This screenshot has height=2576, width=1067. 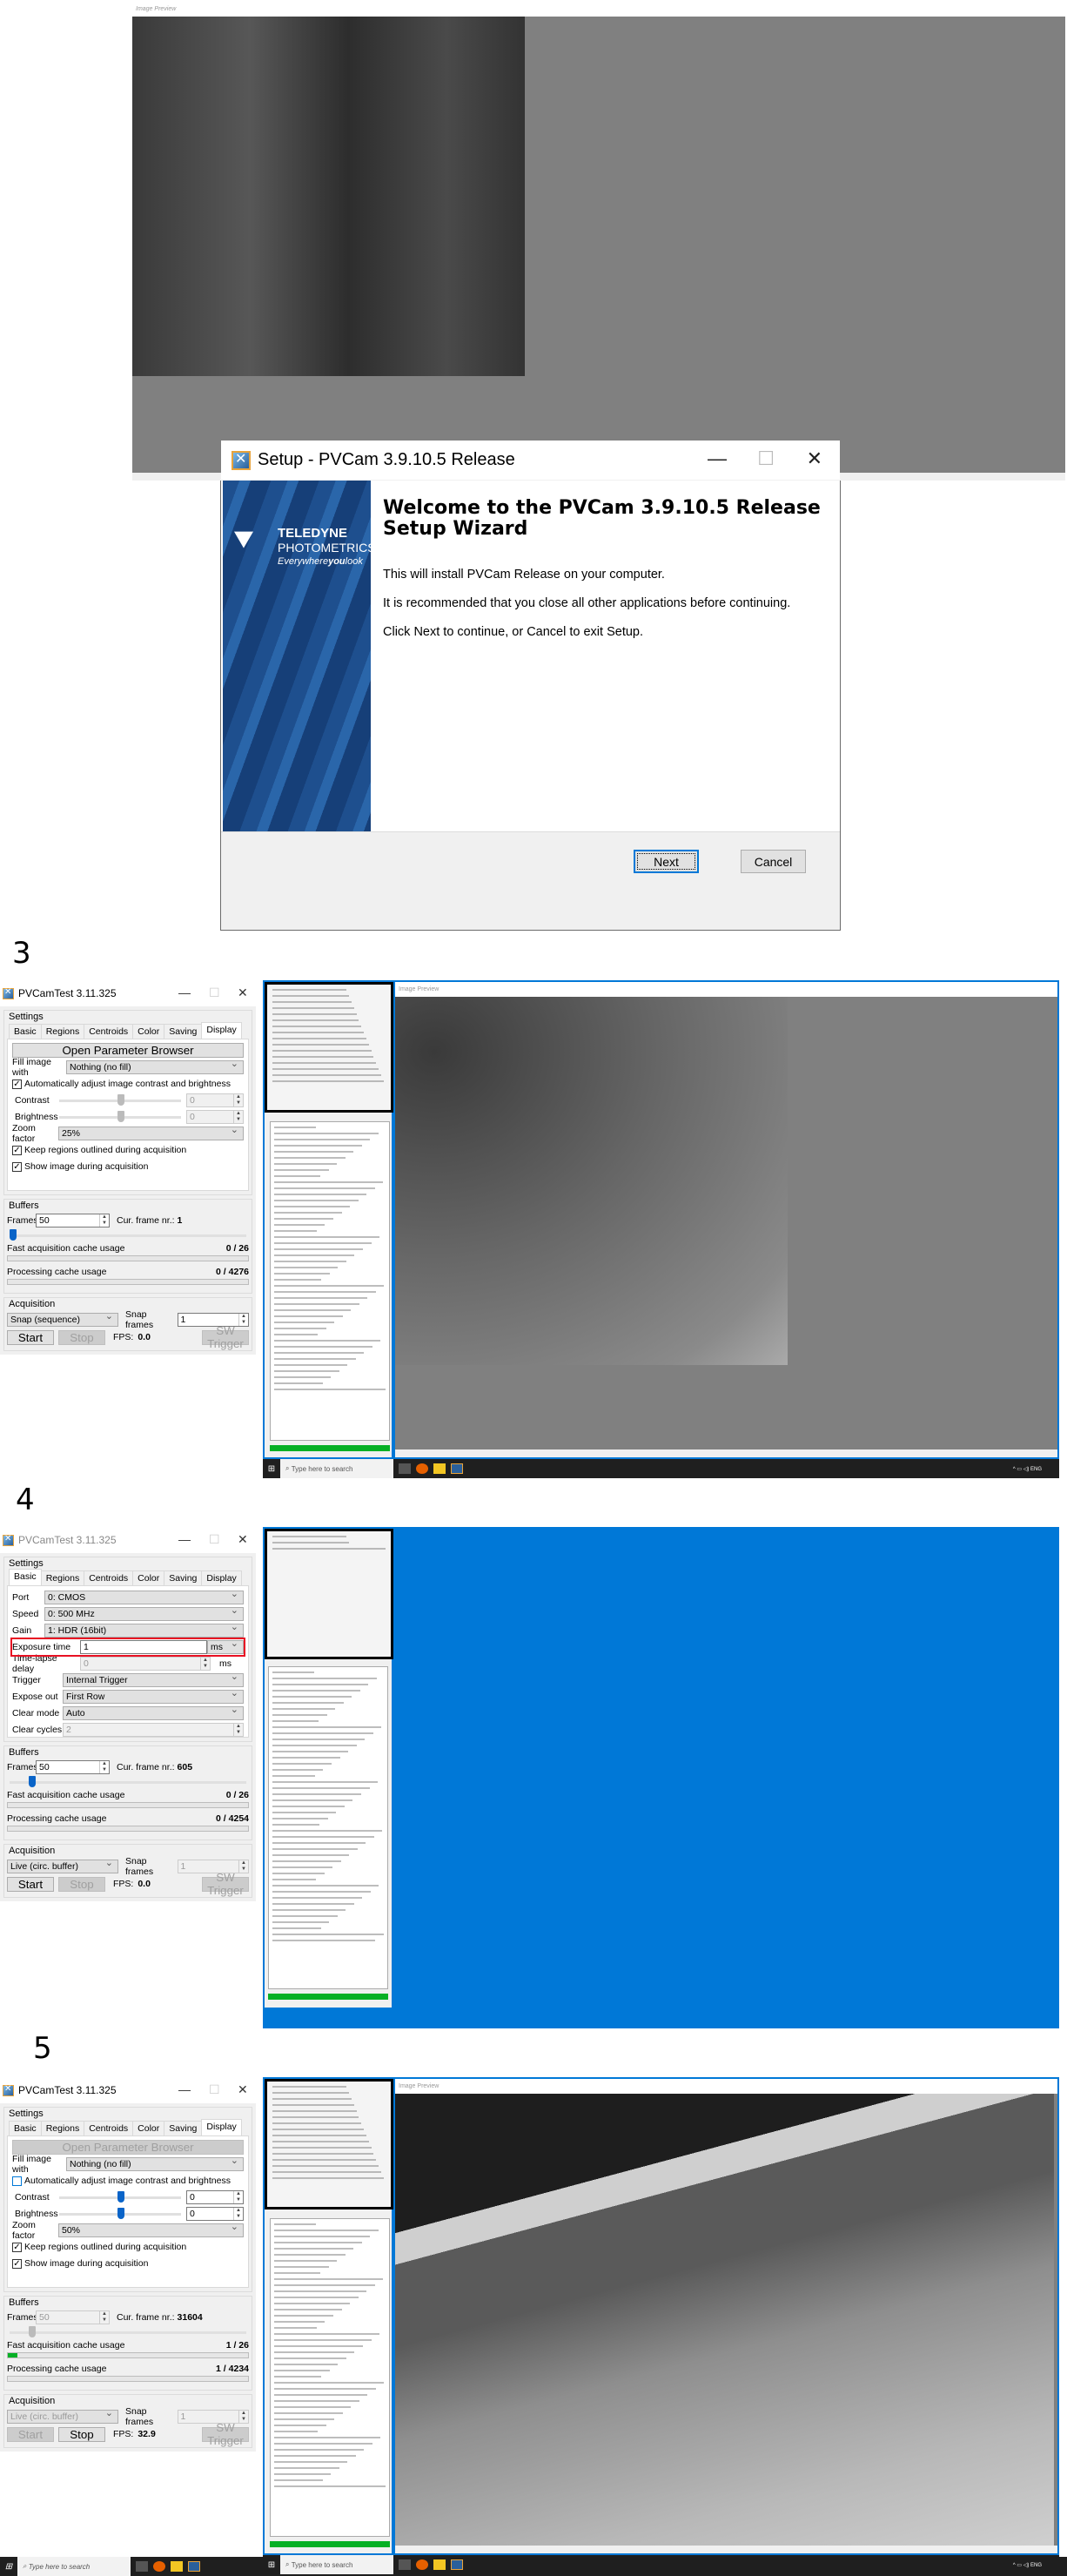 I want to click on clear-mode-select: Auto, so click(x=153, y=1712).